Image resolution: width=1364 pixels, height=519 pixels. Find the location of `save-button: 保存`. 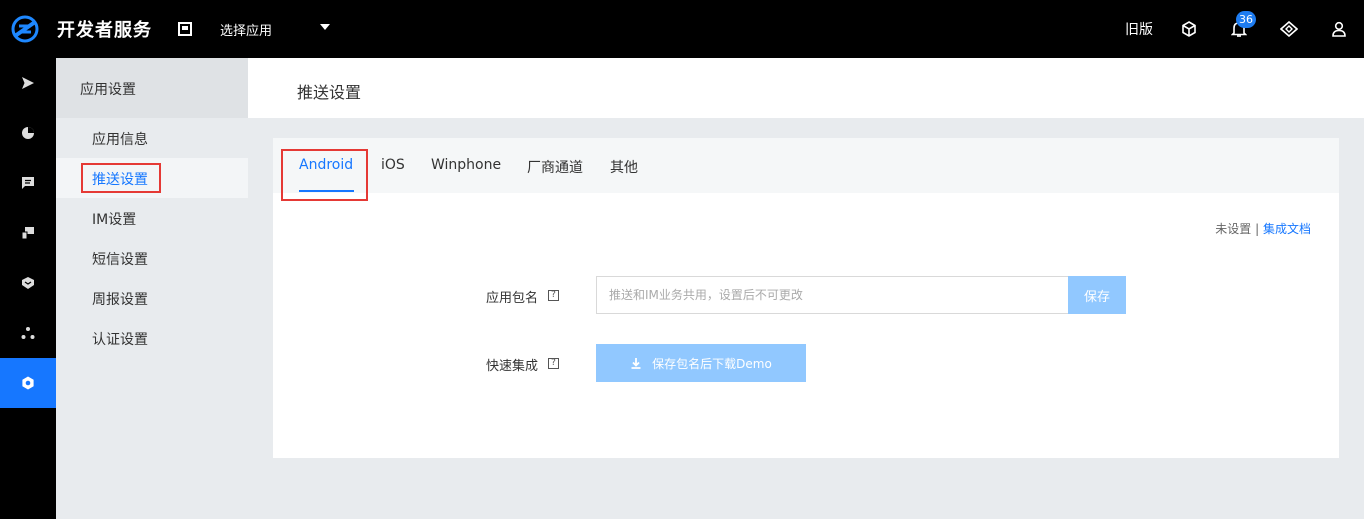

save-button: 保存 is located at coordinates (1097, 295).